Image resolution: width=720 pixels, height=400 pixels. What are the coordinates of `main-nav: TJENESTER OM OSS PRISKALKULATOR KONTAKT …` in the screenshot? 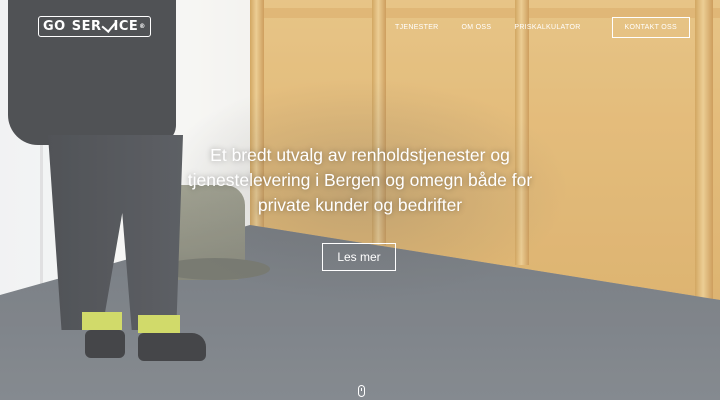 It's located at (542, 27).